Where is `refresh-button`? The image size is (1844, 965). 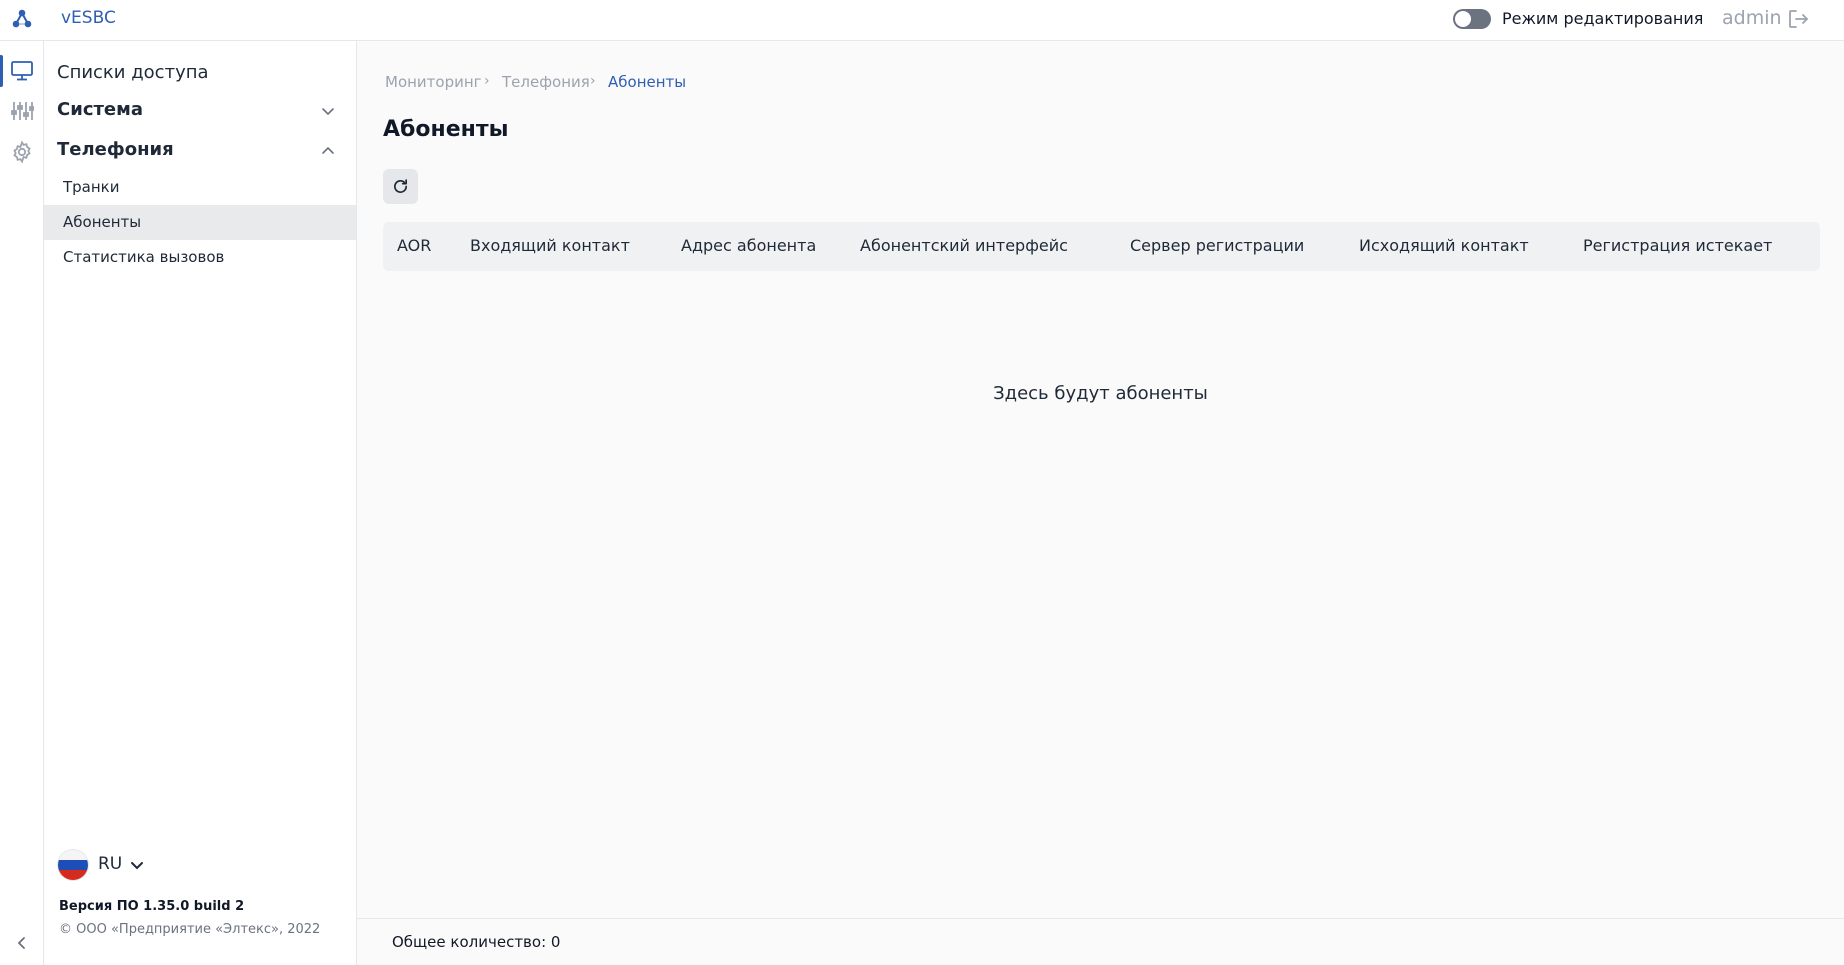
refresh-button is located at coordinates (400, 186).